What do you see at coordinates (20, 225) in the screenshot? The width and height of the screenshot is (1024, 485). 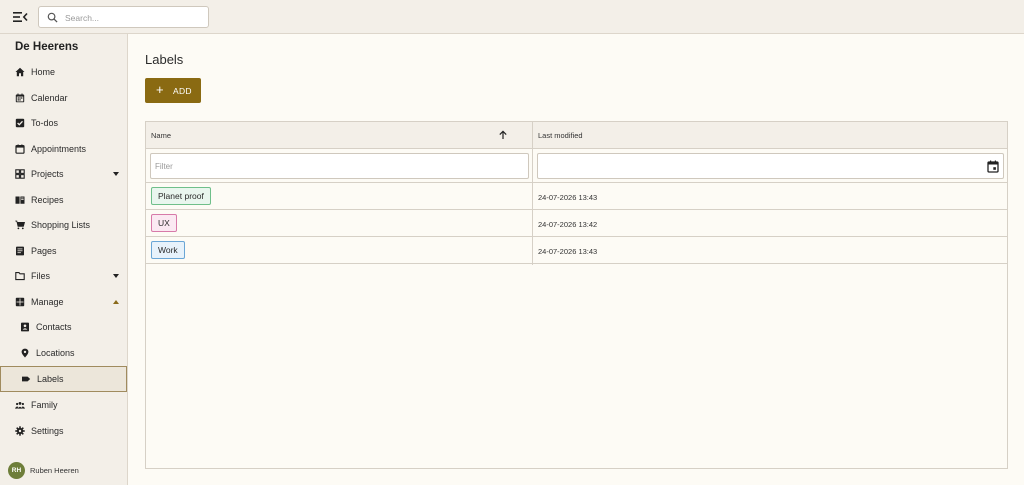 I see `cart-icon` at bounding box center [20, 225].